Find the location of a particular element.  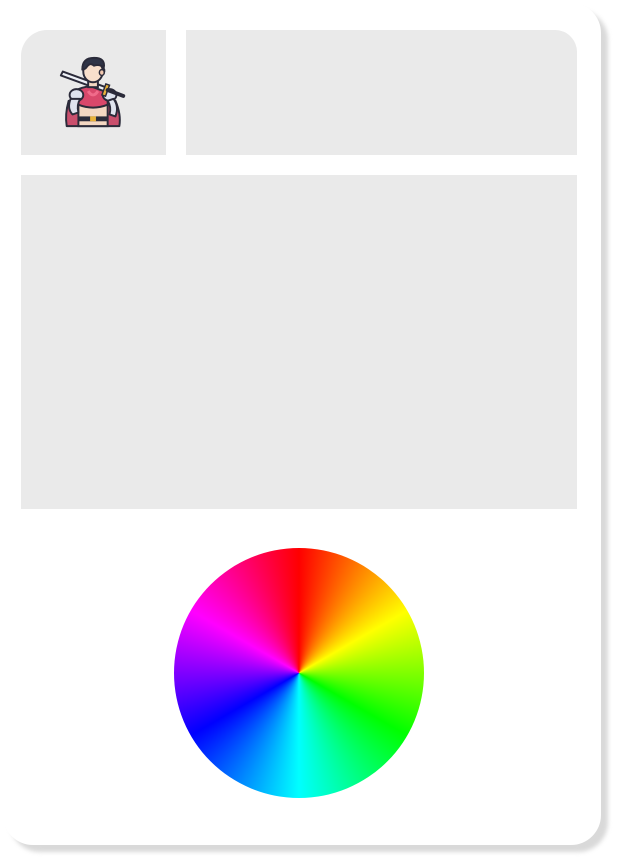

knight-with-sword-icon is located at coordinates (92, 92).